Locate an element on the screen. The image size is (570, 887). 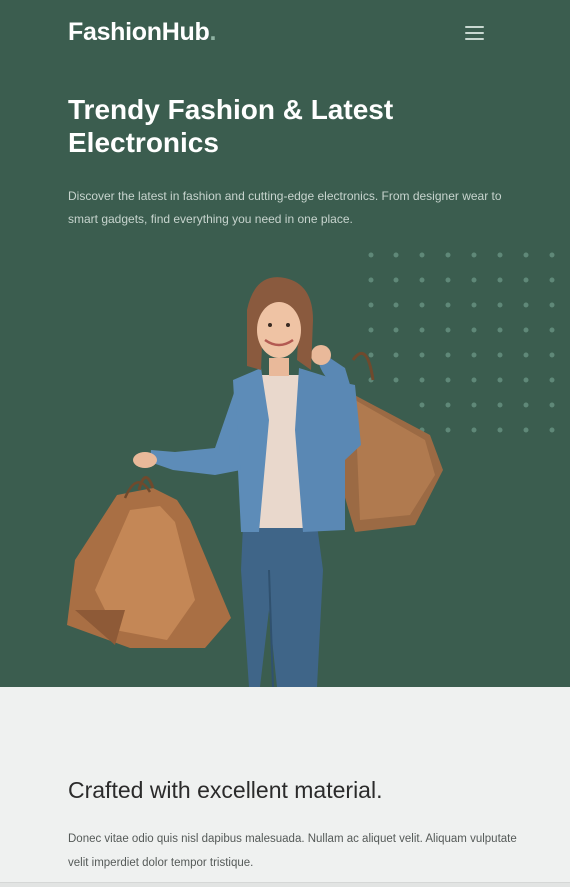
bottom-divider is located at coordinates (285, 884).